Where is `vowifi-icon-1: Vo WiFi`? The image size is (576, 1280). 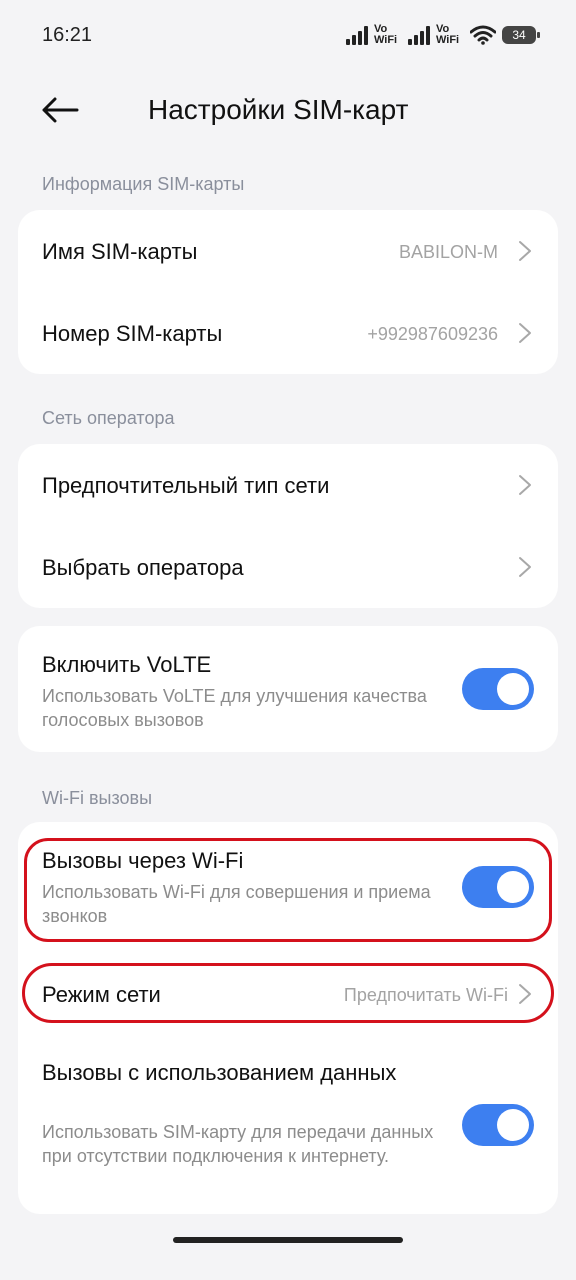 vowifi-icon-1: Vo WiFi is located at coordinates (386, 34).